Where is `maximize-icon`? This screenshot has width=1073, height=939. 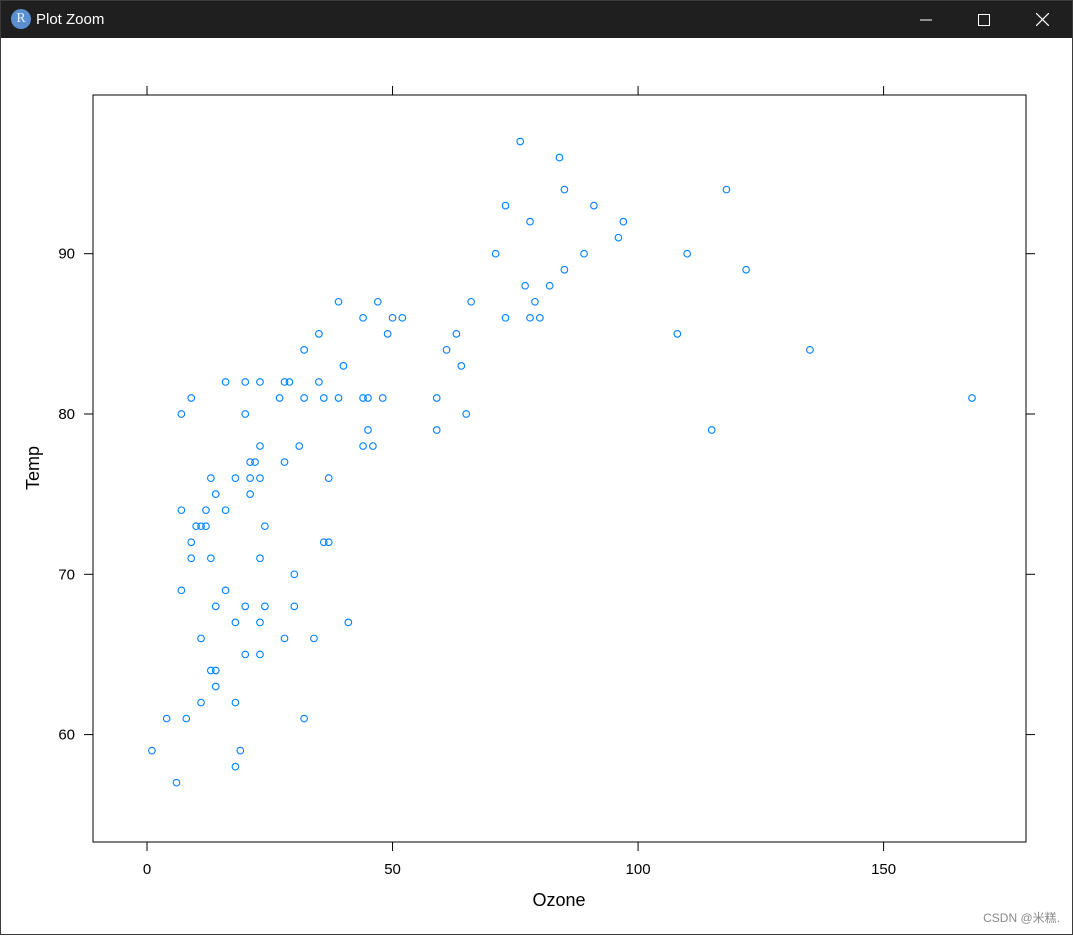 maximize-icon is located at coordinates (984, 19).